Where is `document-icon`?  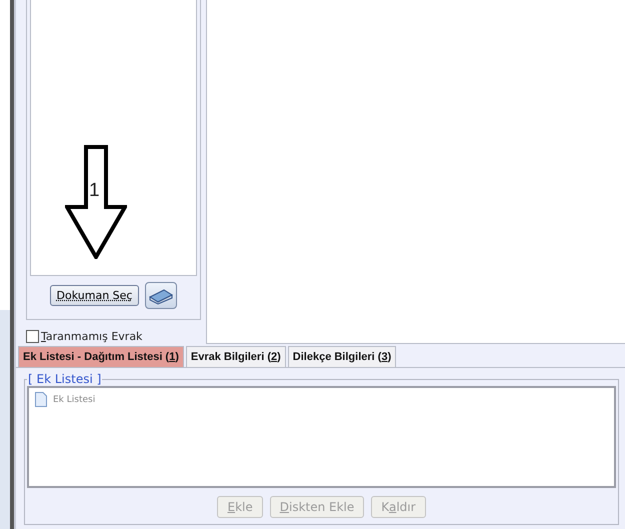
document-icon is located at coordinates (41, 399).